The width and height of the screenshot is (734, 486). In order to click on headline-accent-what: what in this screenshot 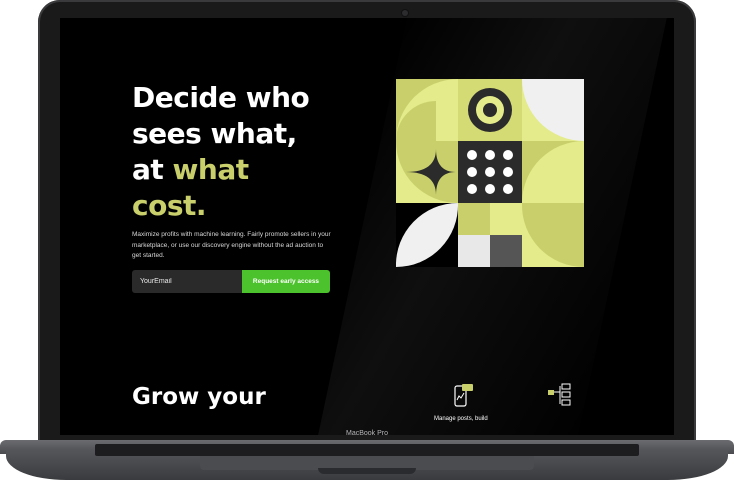, I will do `click(211, 169)`.